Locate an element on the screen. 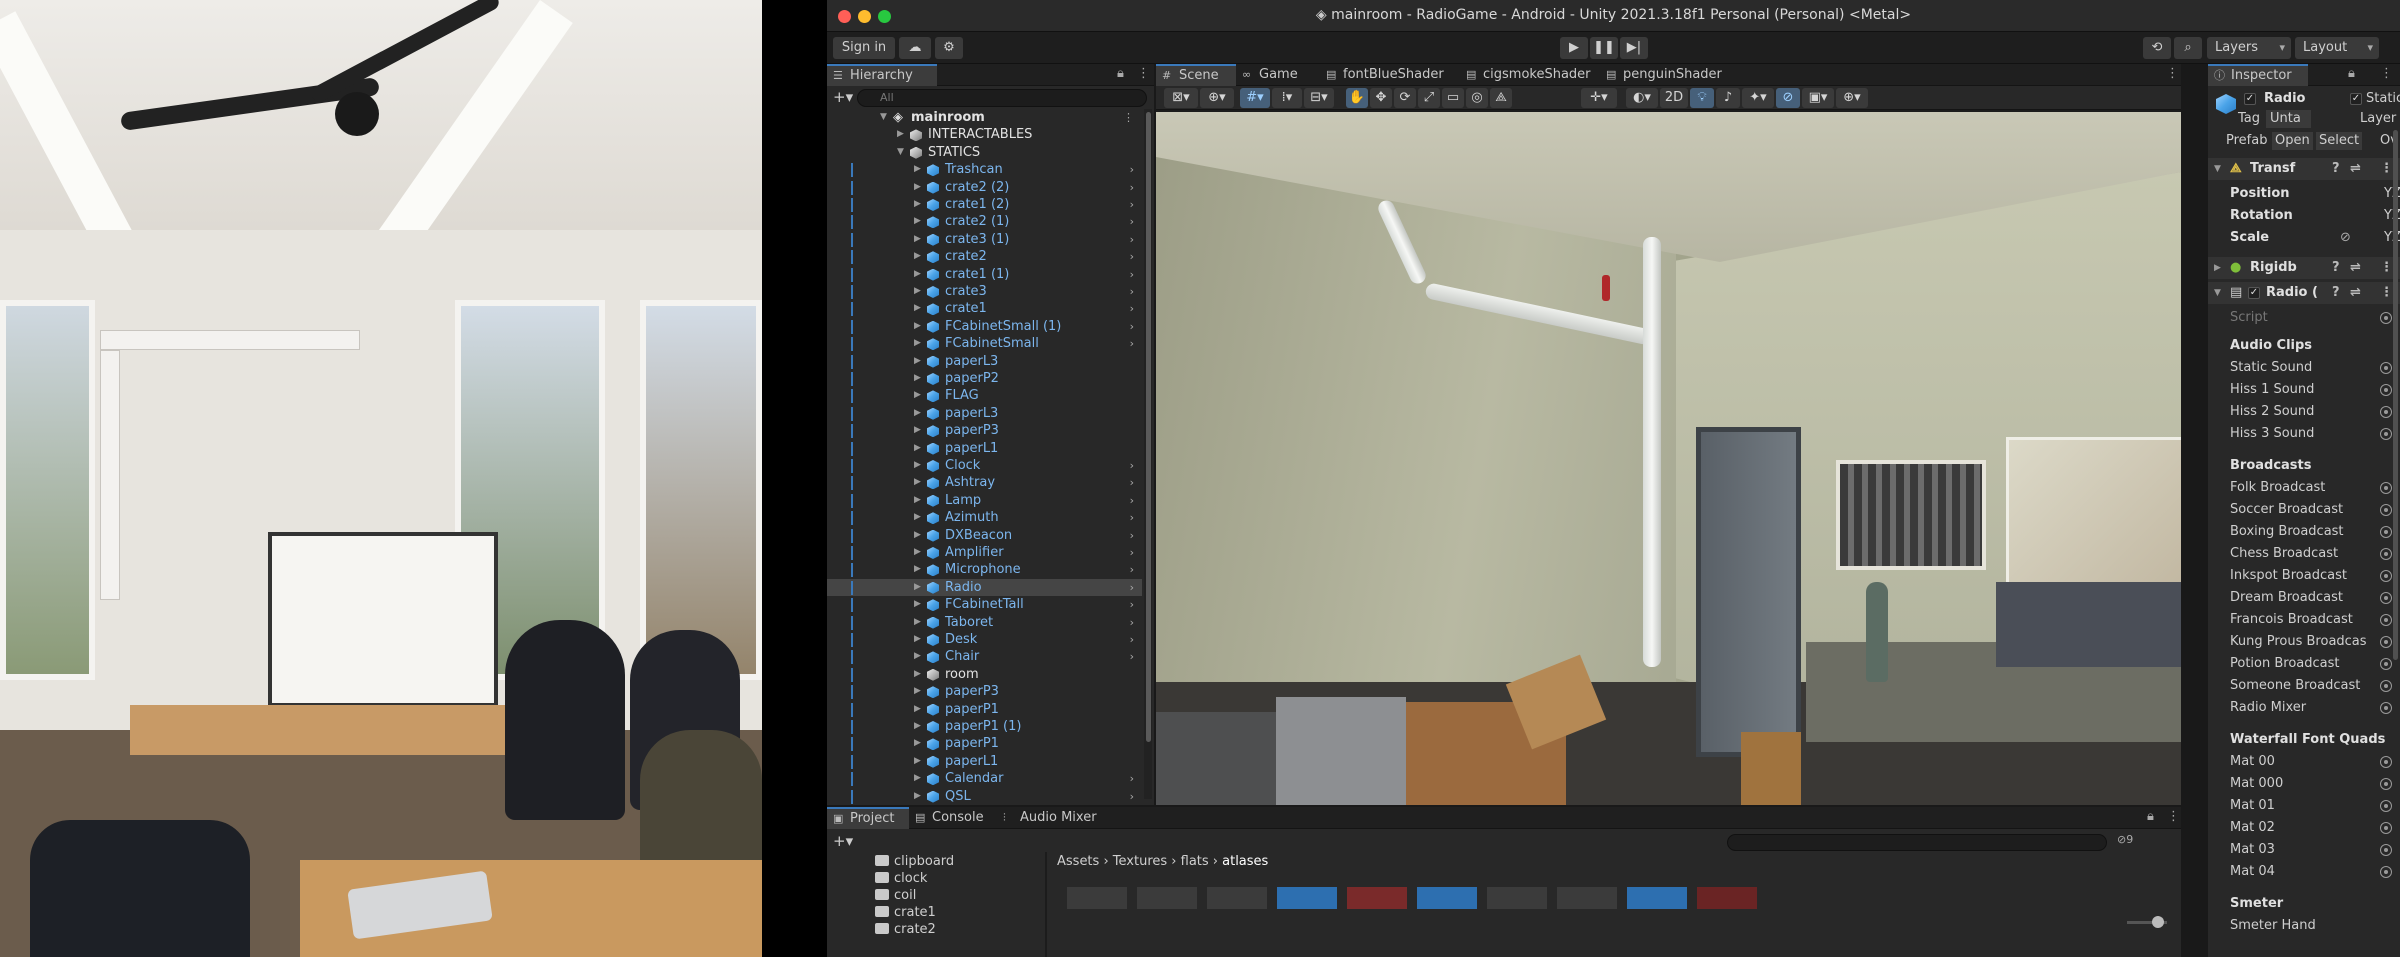  hierarchy-row: ▶ Azimuth › is located at coordinates (984, 517).